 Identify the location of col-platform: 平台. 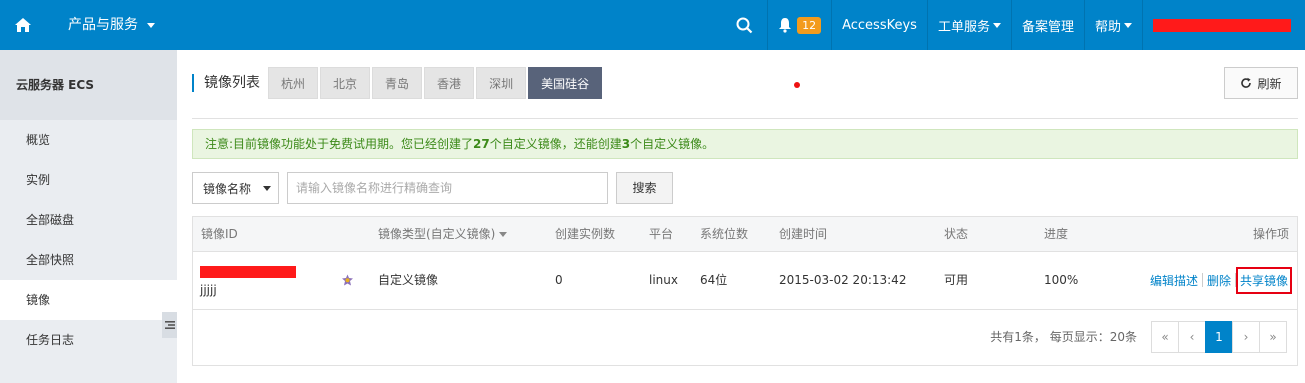
(661, 234).